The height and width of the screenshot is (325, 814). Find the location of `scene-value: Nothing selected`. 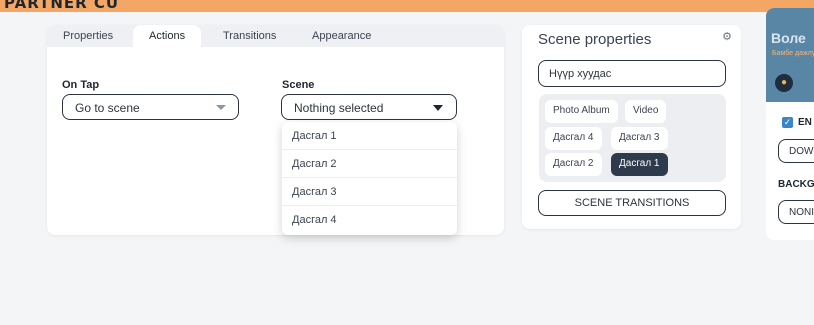

scene-value: Nothing selected is located at coordinates (339, 108).